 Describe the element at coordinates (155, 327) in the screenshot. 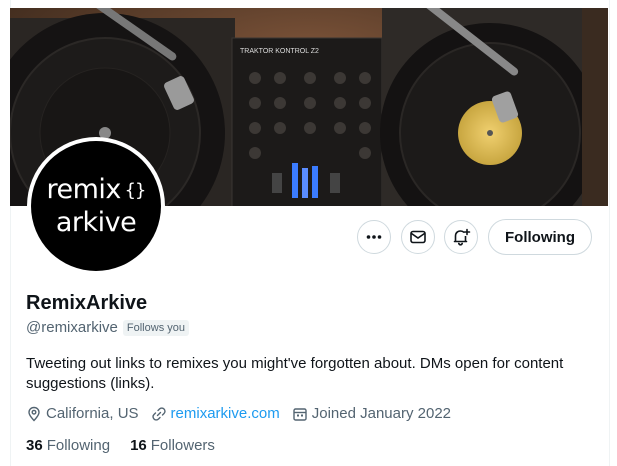

I see `follows-you-badge: Follows you` at that location.